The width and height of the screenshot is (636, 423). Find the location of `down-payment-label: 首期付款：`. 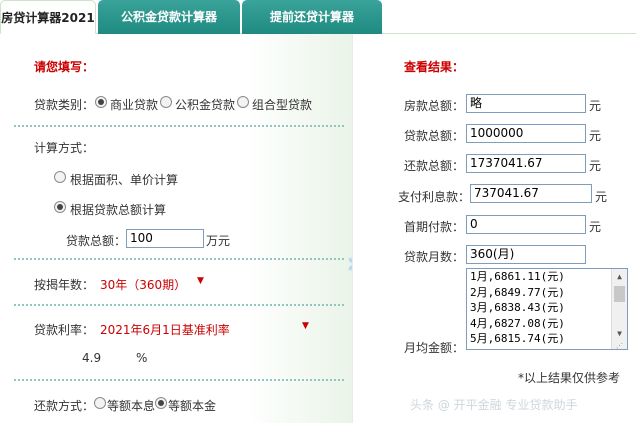

down-payment-label: 首期付款： is located at coordinates (434, 227).